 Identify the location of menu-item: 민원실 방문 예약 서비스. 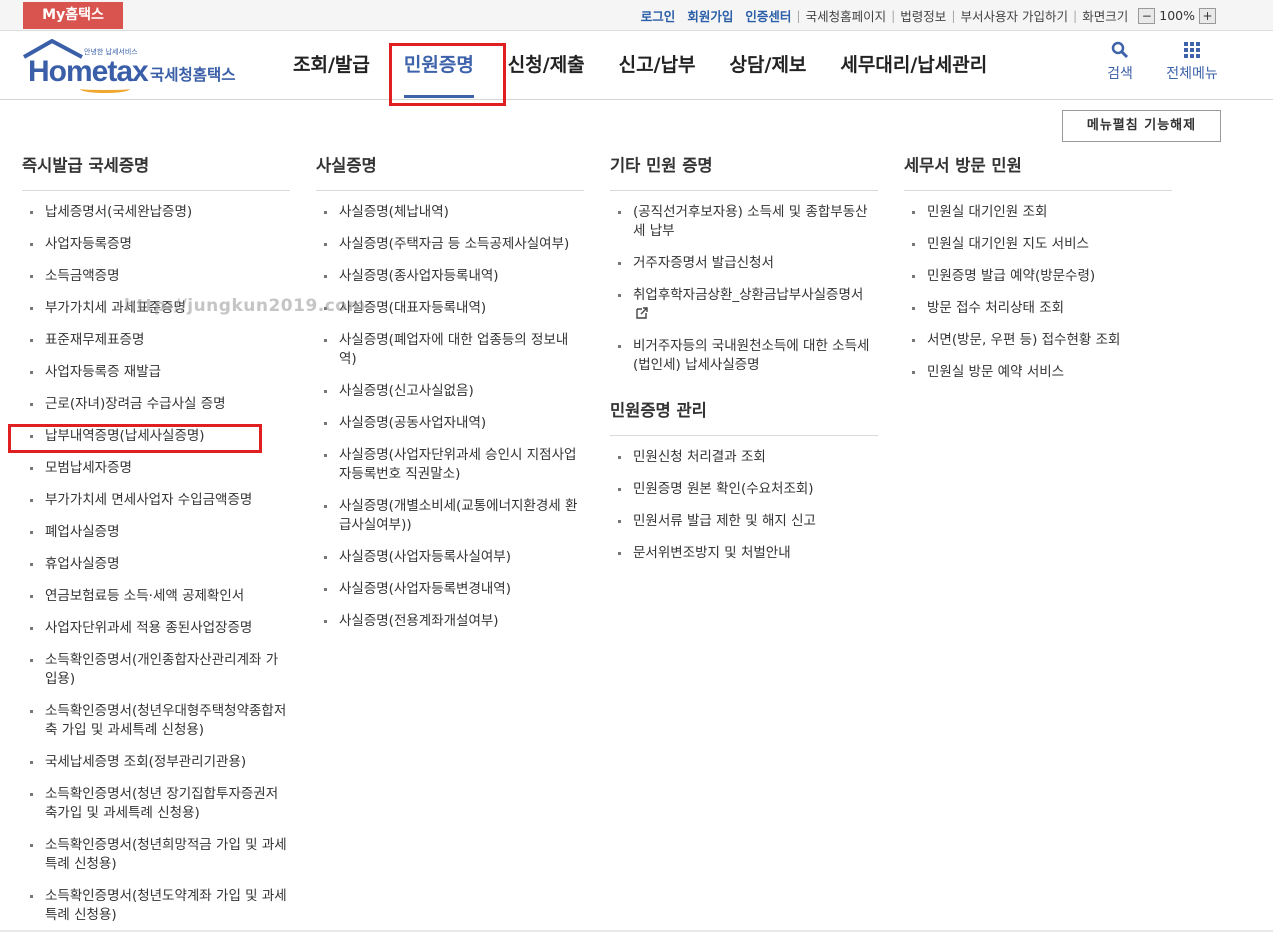
(1038, 372).